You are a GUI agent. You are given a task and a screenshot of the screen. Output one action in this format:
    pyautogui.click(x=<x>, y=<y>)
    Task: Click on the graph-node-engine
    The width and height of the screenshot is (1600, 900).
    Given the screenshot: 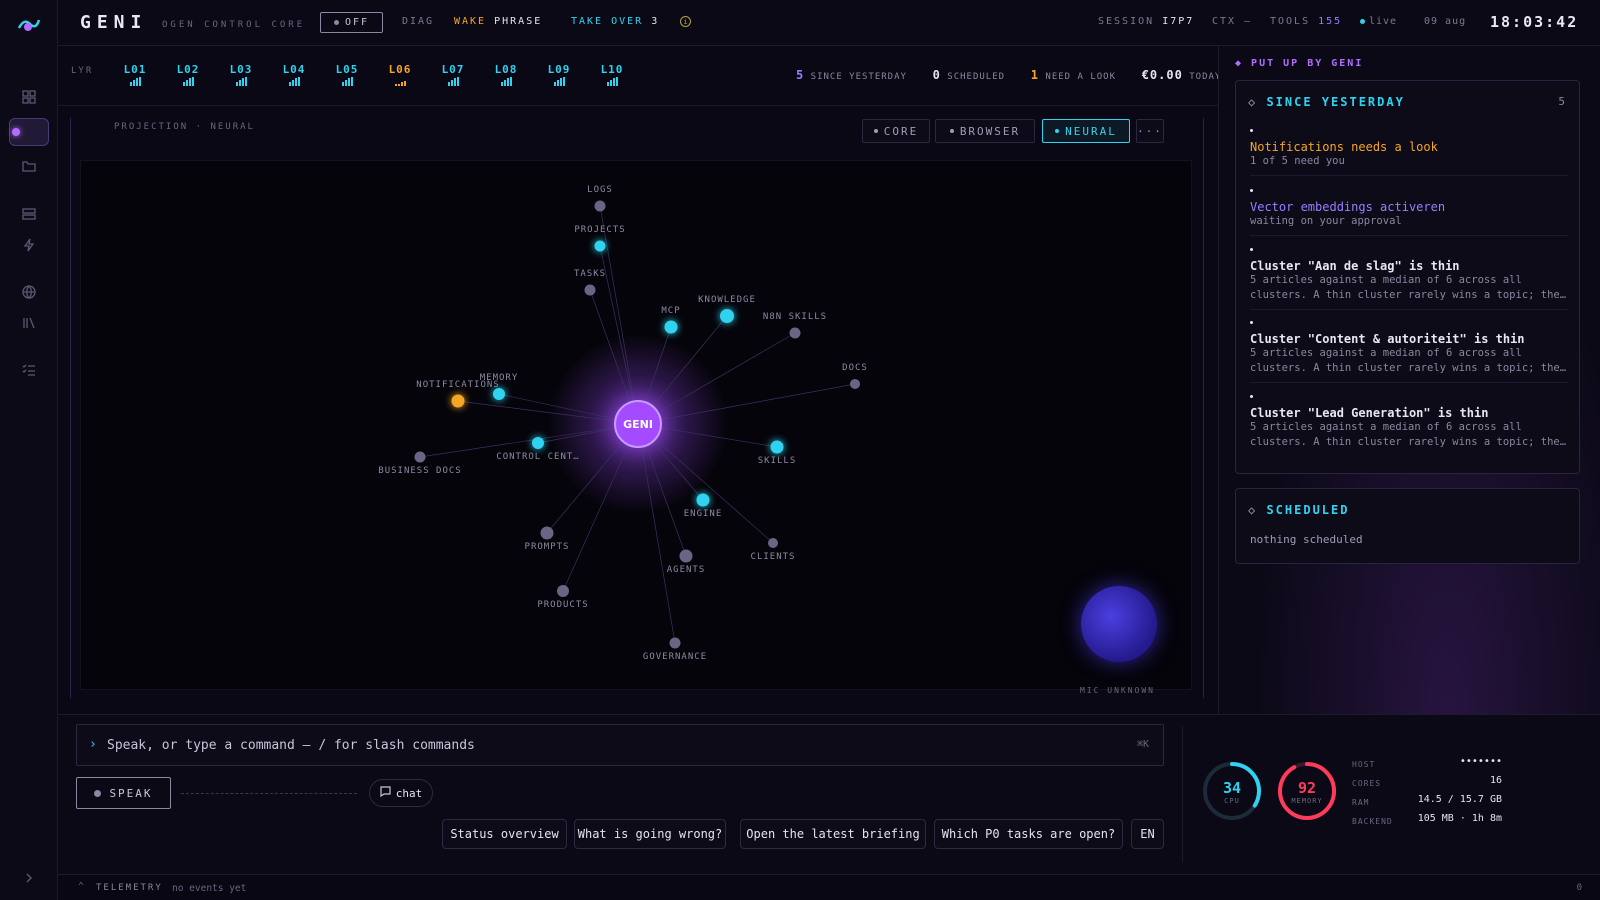 What is the action you would take?
    pyautogui.click(x=703, y=500)
    